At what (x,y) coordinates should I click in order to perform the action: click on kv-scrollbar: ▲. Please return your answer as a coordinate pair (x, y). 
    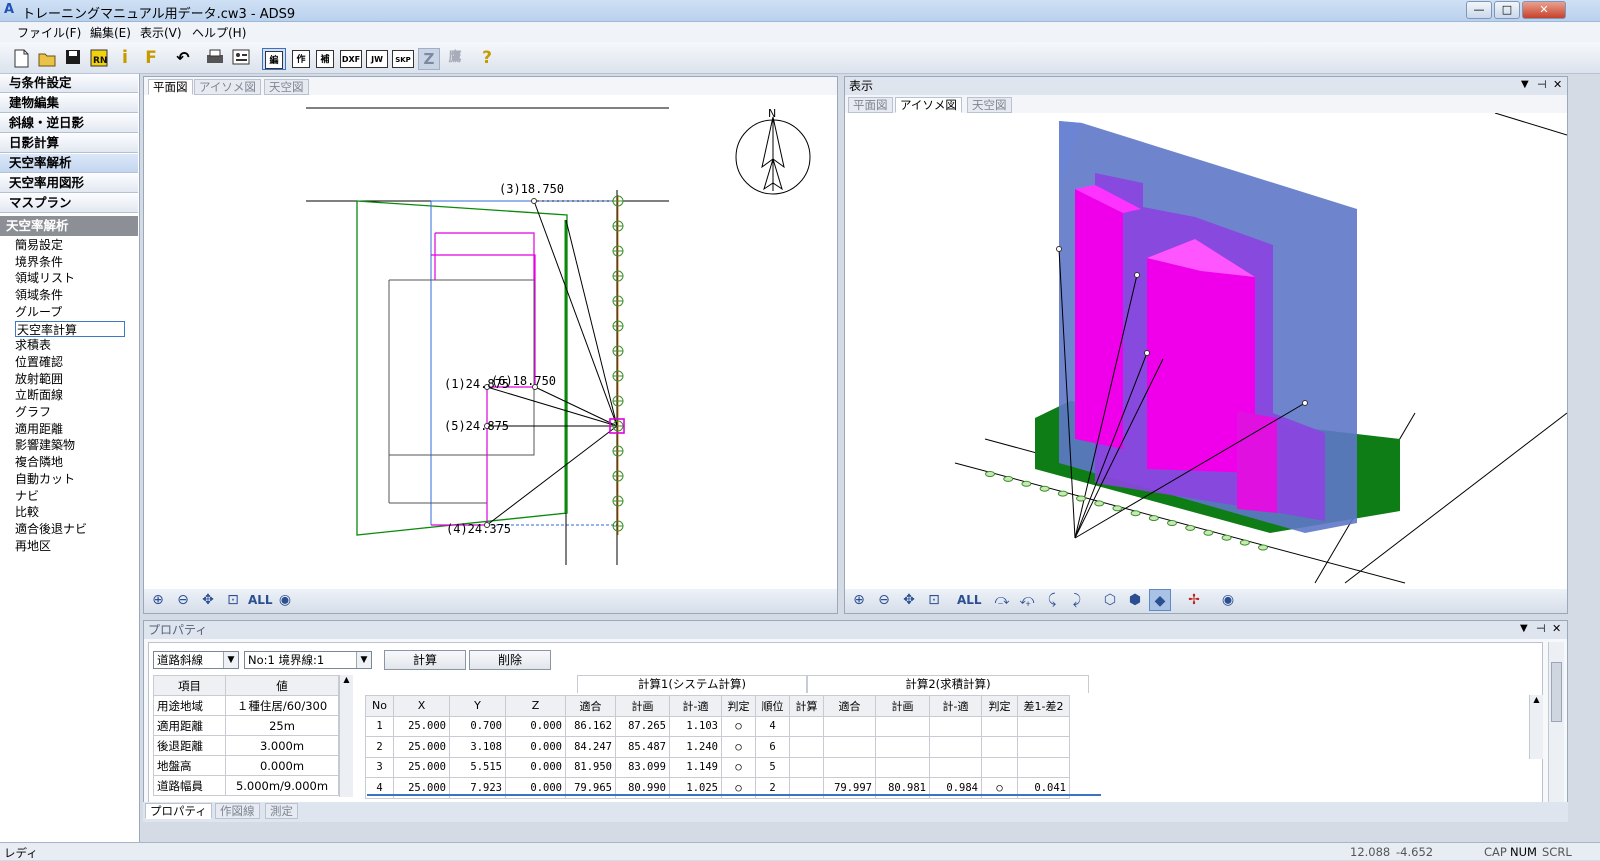
    Looking at the image, I should click on (346, 736).